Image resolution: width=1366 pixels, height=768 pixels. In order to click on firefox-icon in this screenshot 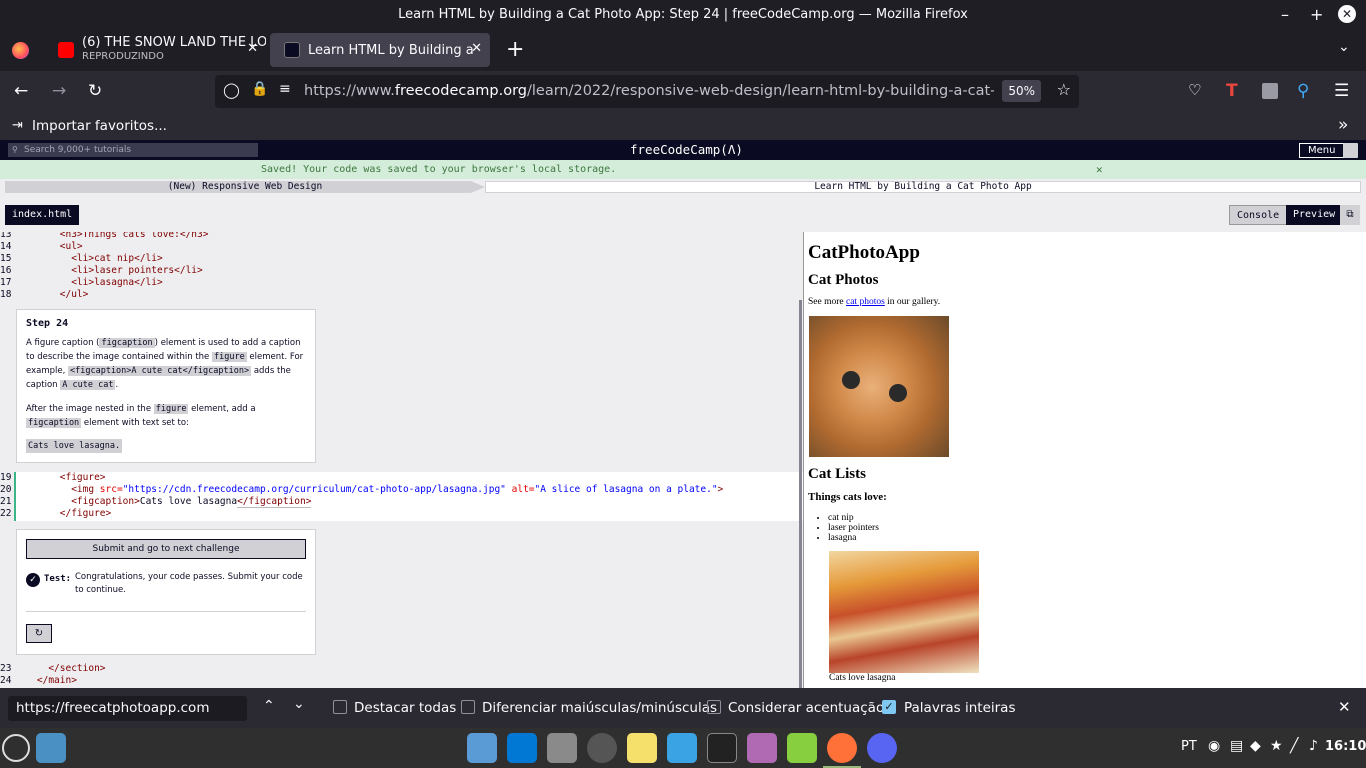, I will do `click(842, 748)`.